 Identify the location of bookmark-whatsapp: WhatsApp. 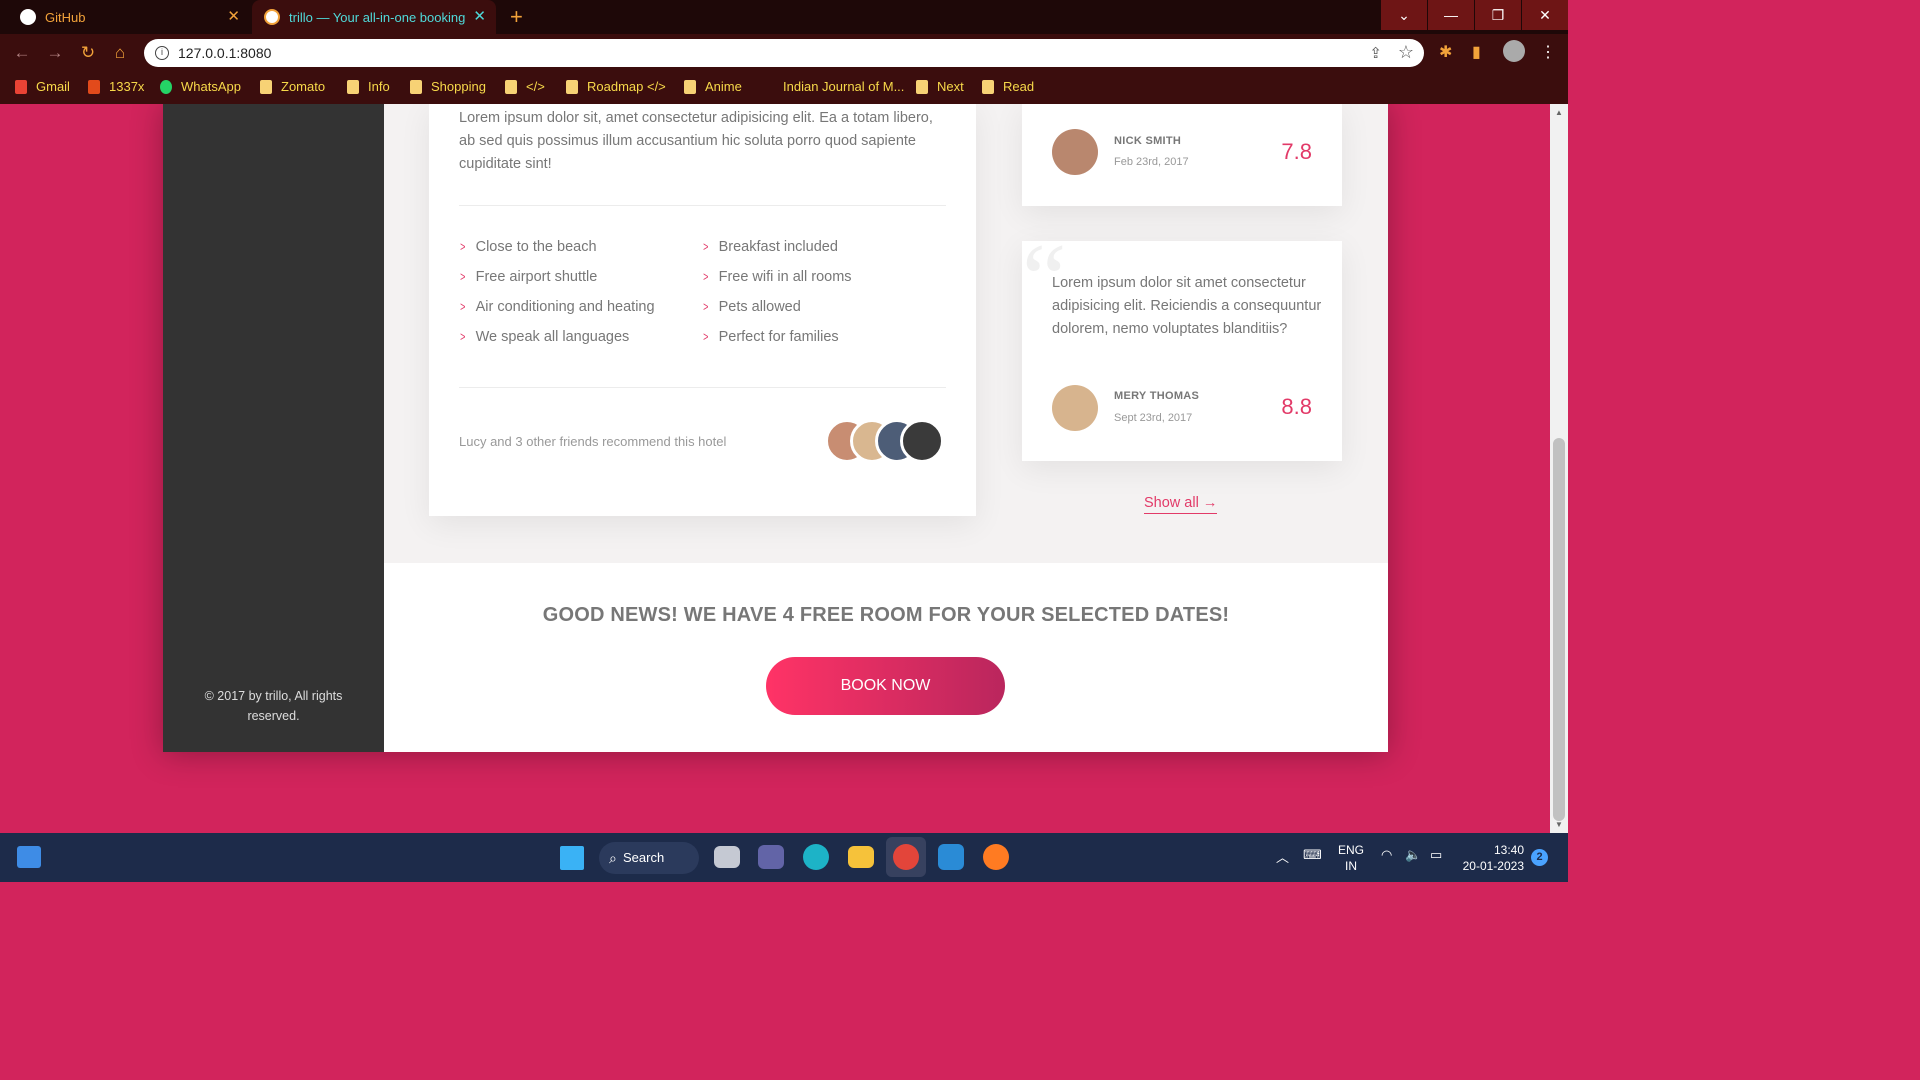
(200, 86).